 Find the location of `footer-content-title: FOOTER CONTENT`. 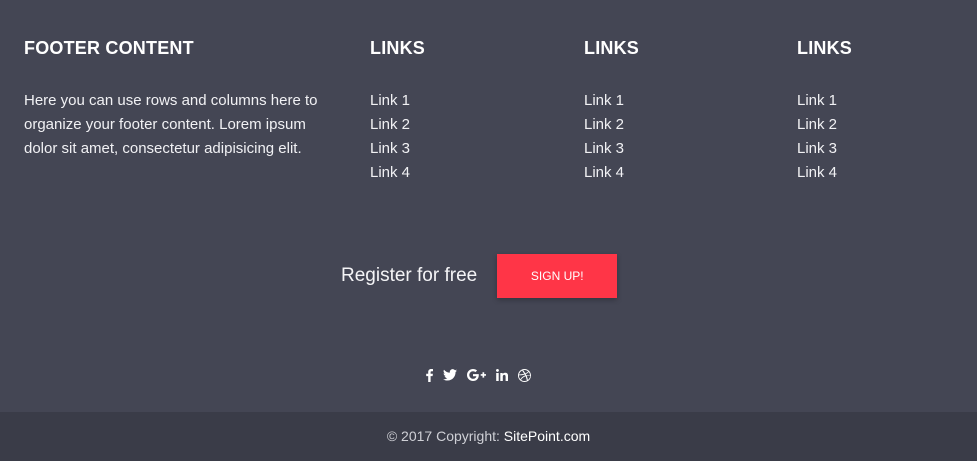

footer-content-title: FOOTER CONTENT is located at coordinates (109, 48).